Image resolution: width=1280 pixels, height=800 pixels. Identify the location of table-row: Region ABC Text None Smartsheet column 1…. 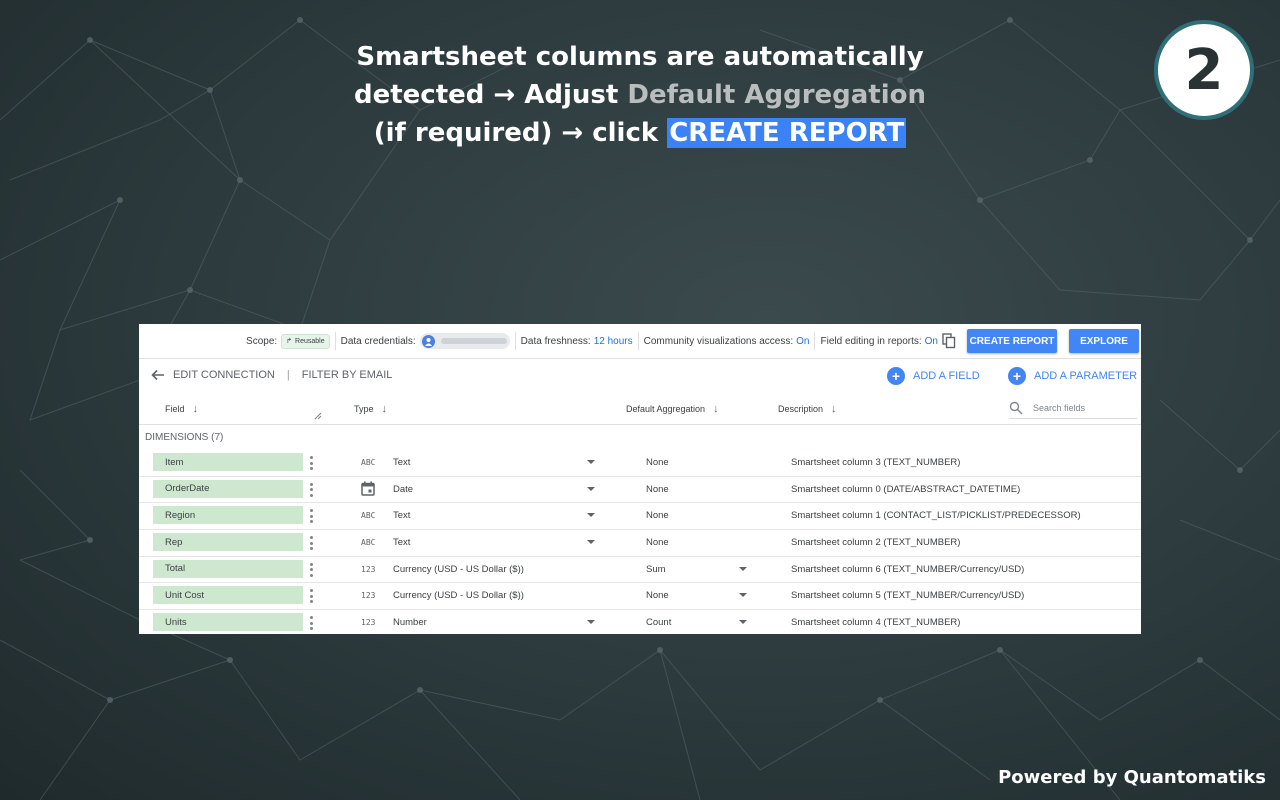
(640, 517).